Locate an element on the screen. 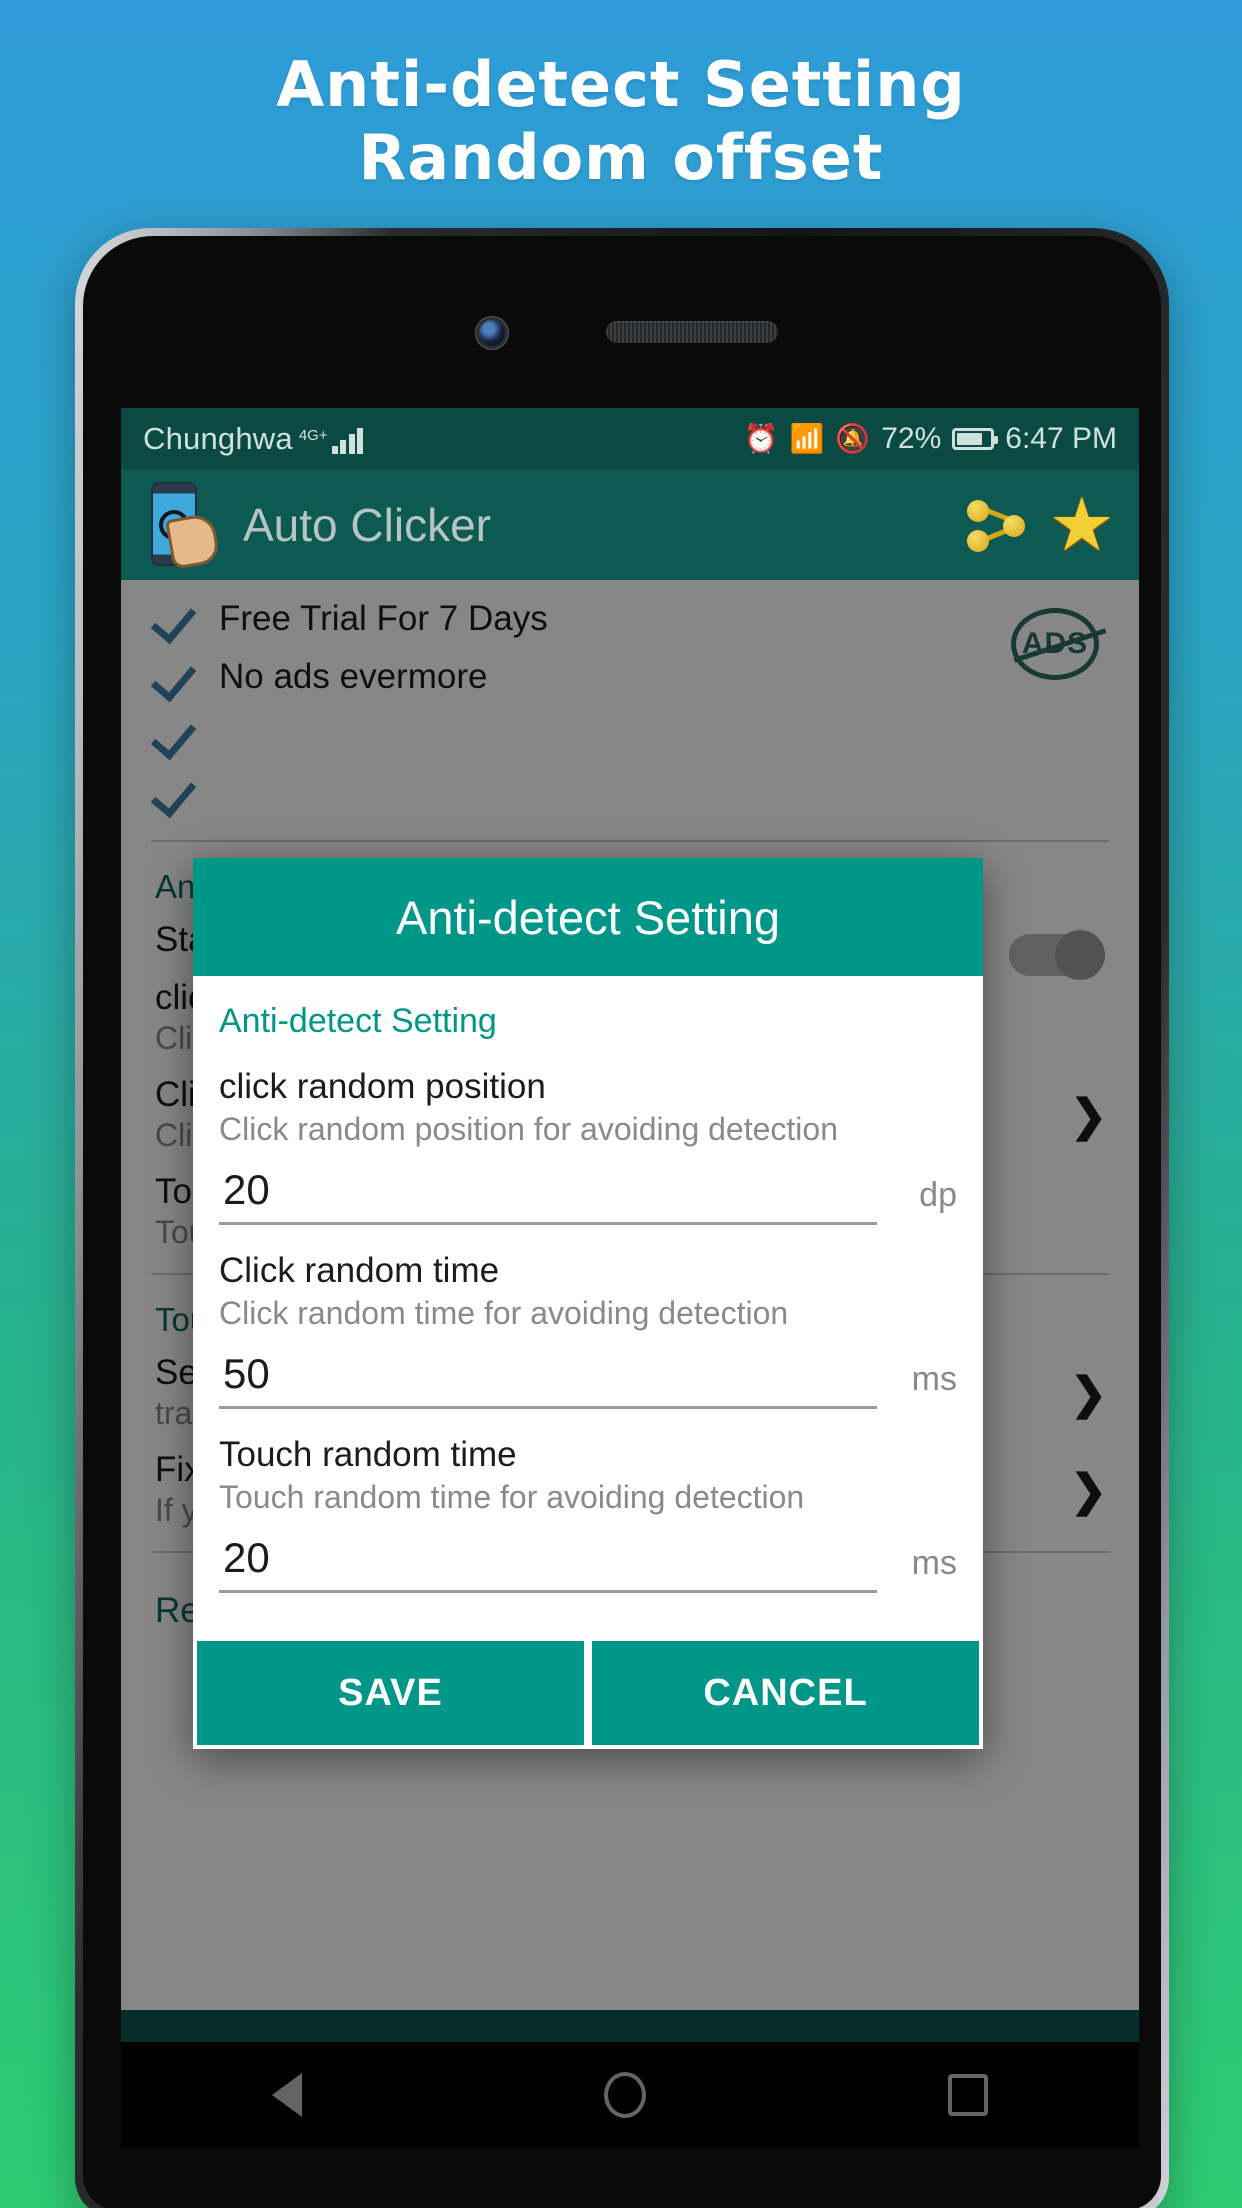 Image resolution: width=1242 pixels, height=2208 pixels. promo-line-1: Anti-detect Setting is located at coordinates (621, 84).